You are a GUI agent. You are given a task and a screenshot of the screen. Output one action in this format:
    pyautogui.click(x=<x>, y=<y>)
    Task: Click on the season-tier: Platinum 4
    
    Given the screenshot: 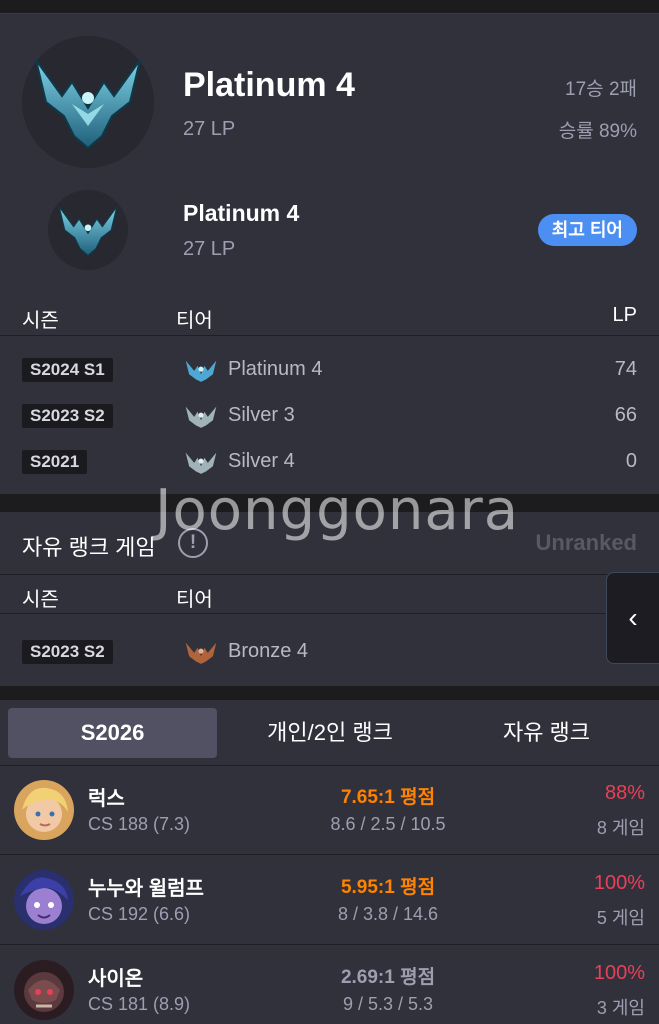 What is the action you would take?
    pyautogui.click(x=275, y=369)
    